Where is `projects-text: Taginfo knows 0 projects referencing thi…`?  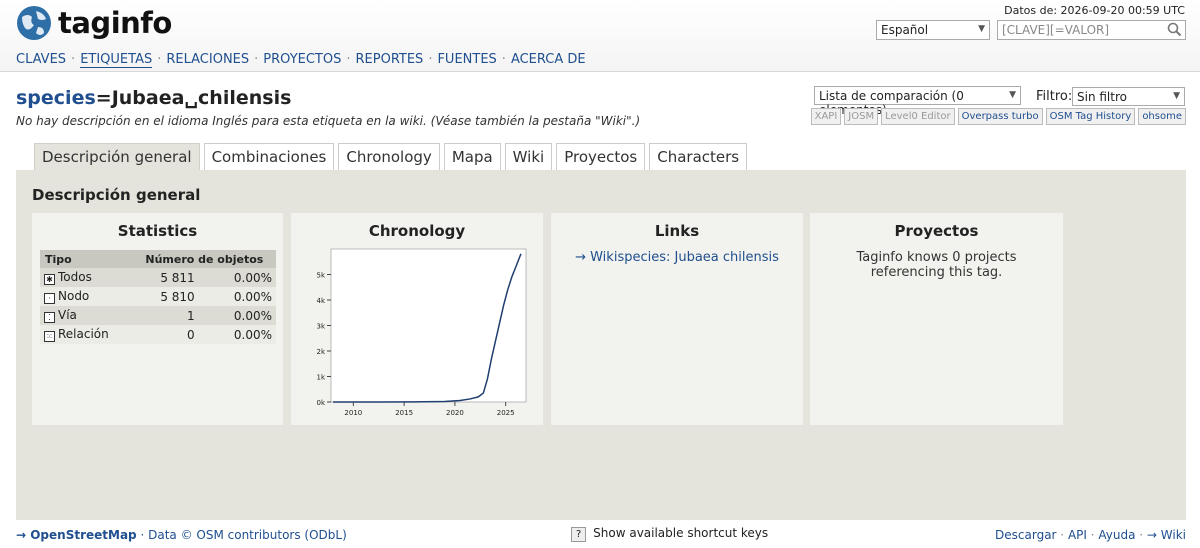 projects-text: Taginfo knows 0 projects referencing thi… is located at coordinates (936, 265).